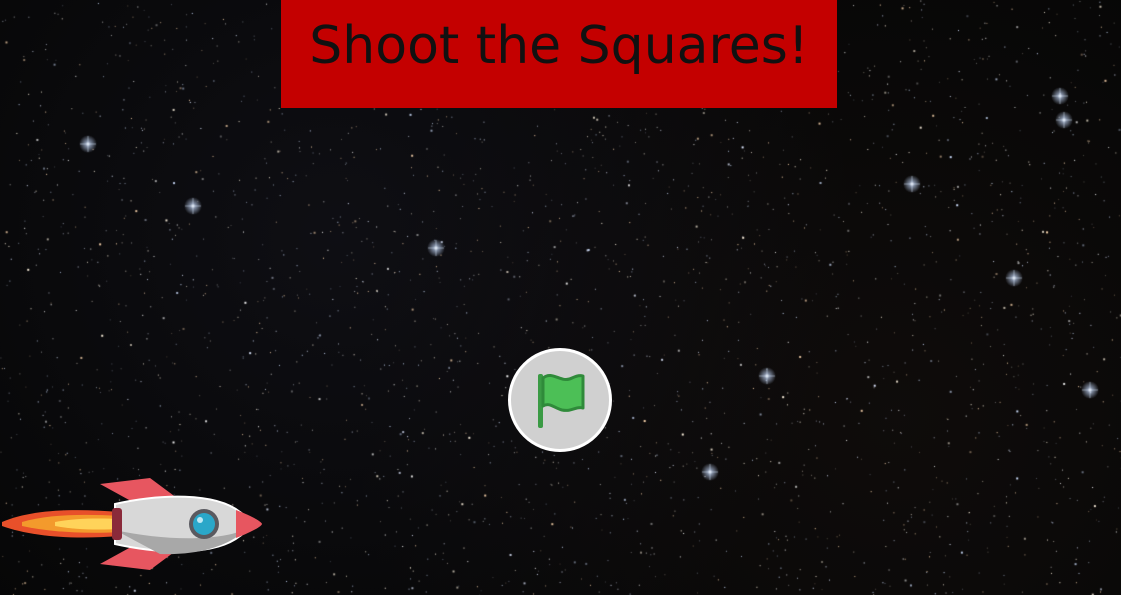  I want to click on green-flag-icon, so click(561, 400).